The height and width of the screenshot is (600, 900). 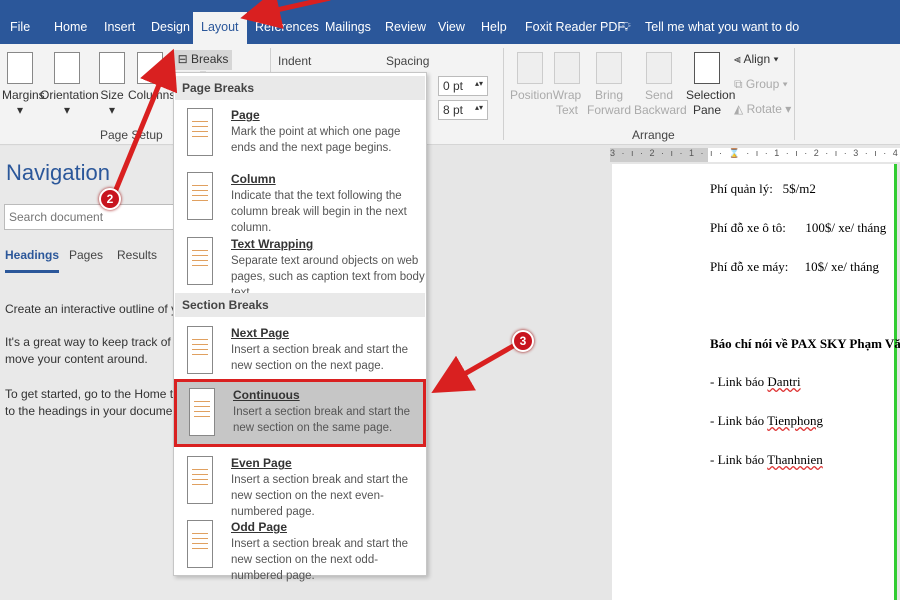 What do you see at coordinates (474, 367) in the screenshot?
I see `arrow-to-continuous` at bounding box center [474, 367].